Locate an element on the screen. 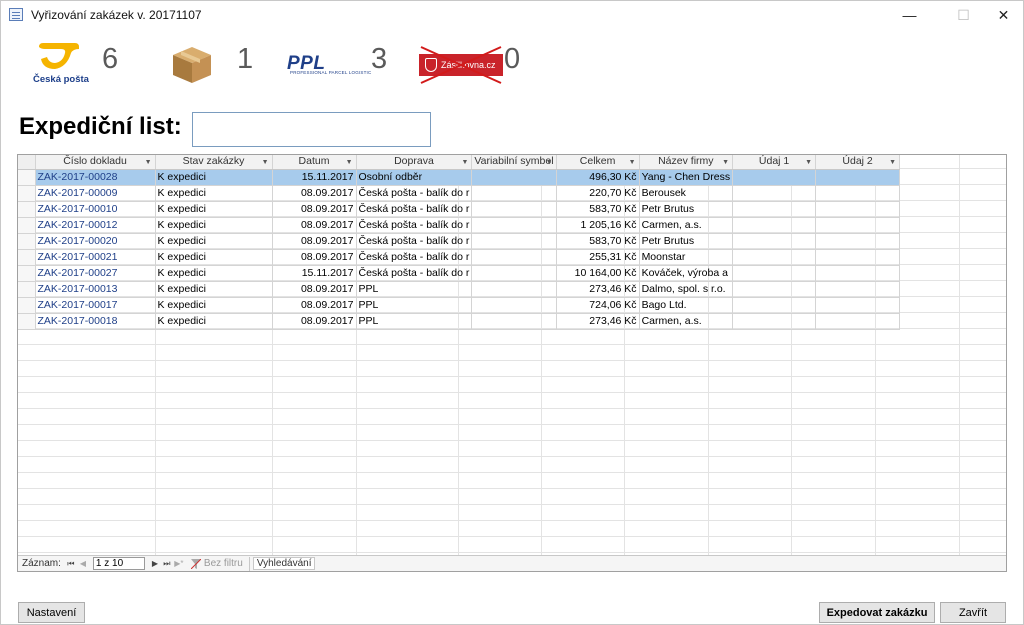 This screenshot has width=1024, height=625. record-position-field is located at coordinates (118, 563).